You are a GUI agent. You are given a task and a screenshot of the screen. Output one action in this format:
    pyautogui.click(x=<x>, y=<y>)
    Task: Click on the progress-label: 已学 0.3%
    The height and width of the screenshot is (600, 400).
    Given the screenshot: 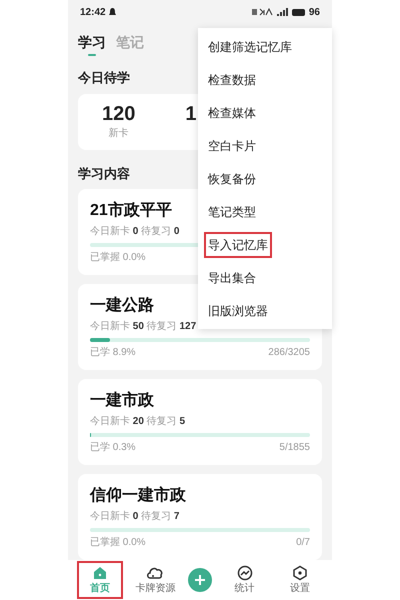 What is the action you would take?
    pyautogui.click(x=113, y=448)
    